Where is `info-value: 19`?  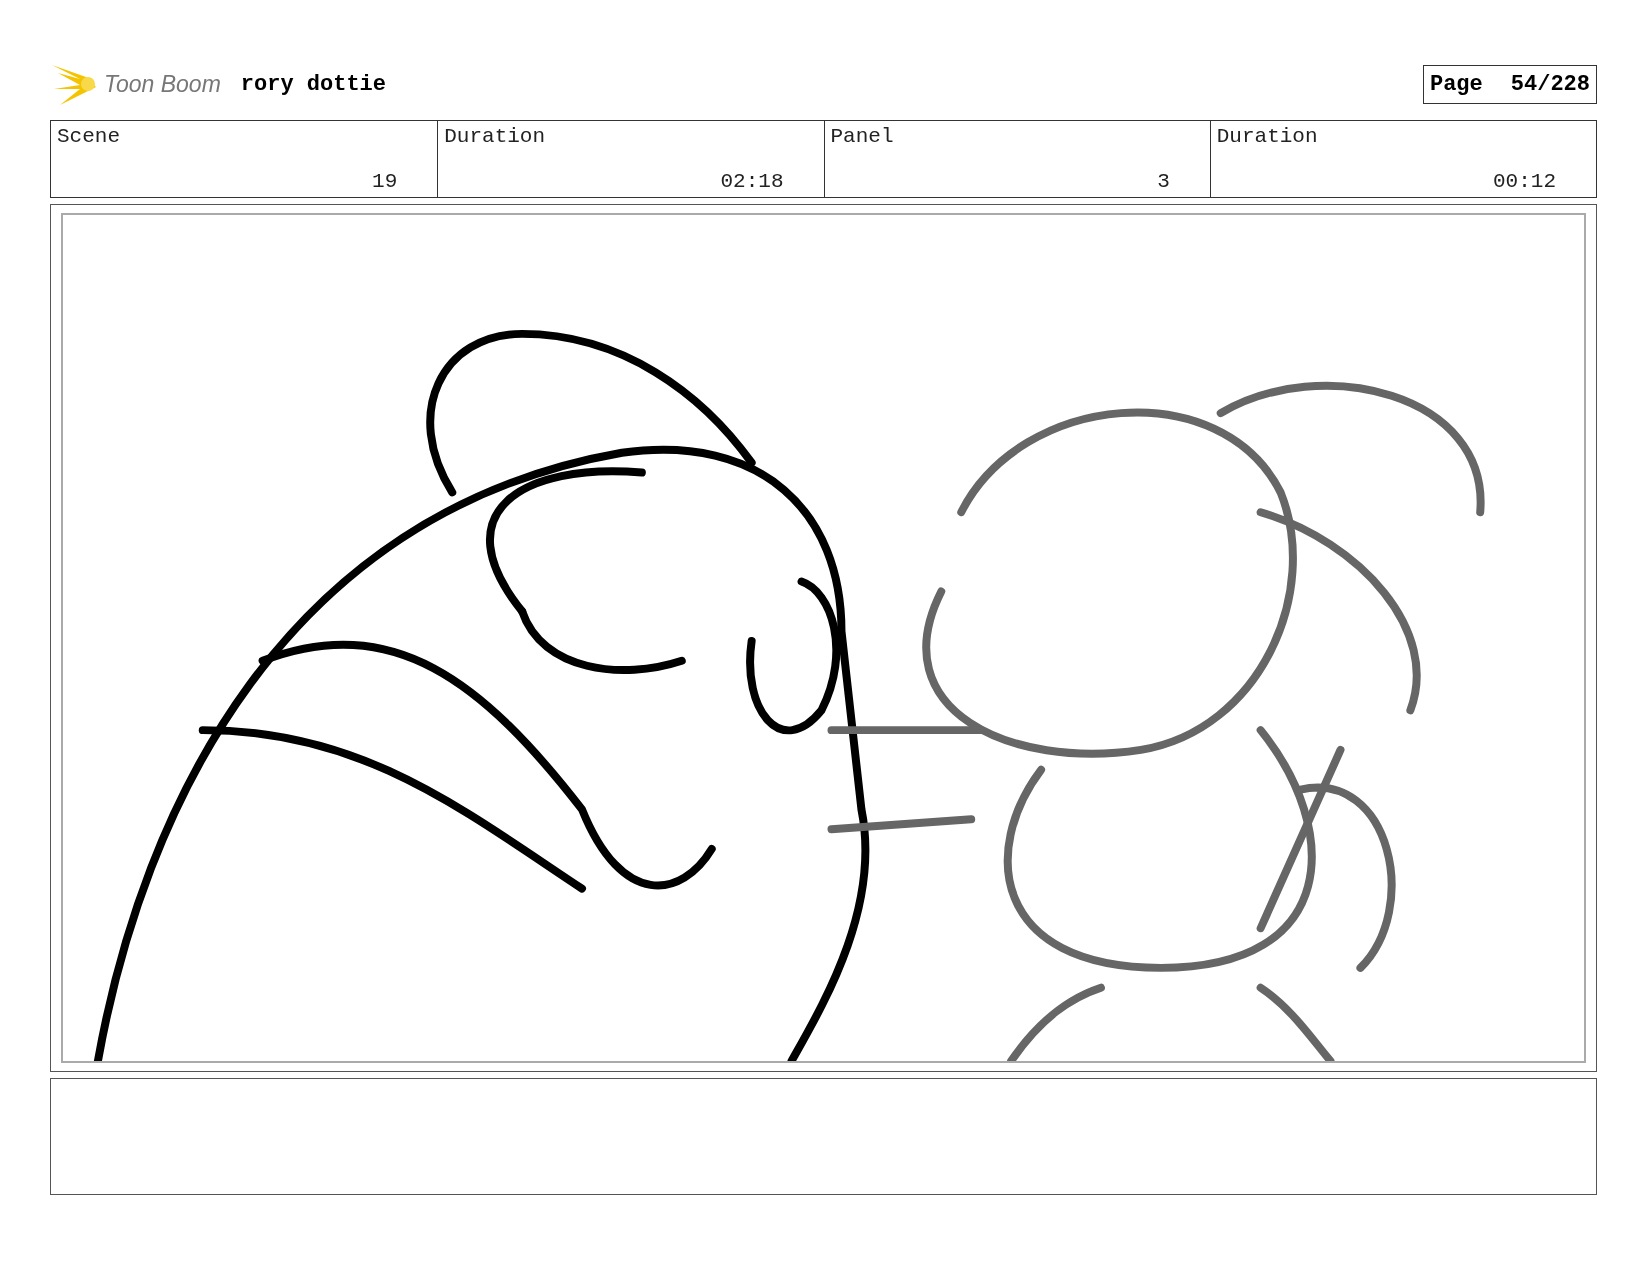 info-value: 19 is located at coordinates (385, 181).